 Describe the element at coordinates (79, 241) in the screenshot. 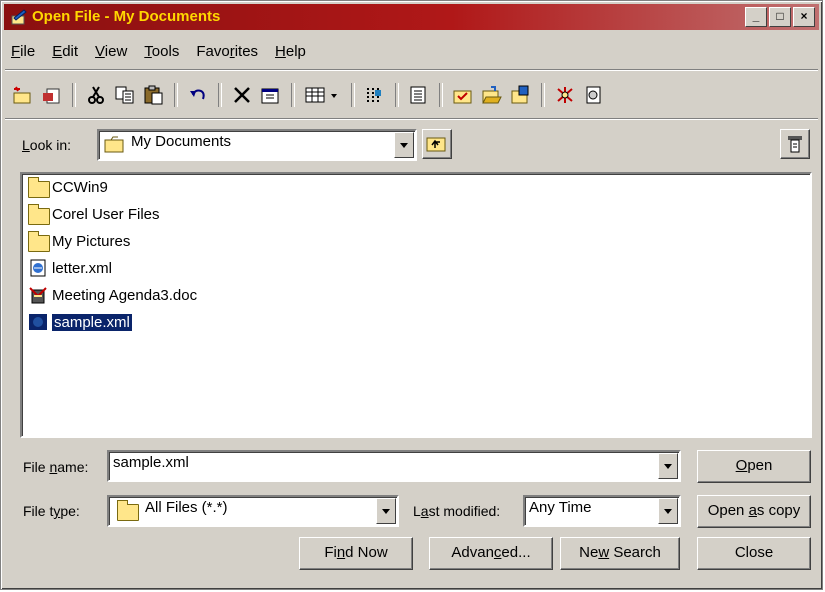

I see `list-item: My Pictures` at that location.